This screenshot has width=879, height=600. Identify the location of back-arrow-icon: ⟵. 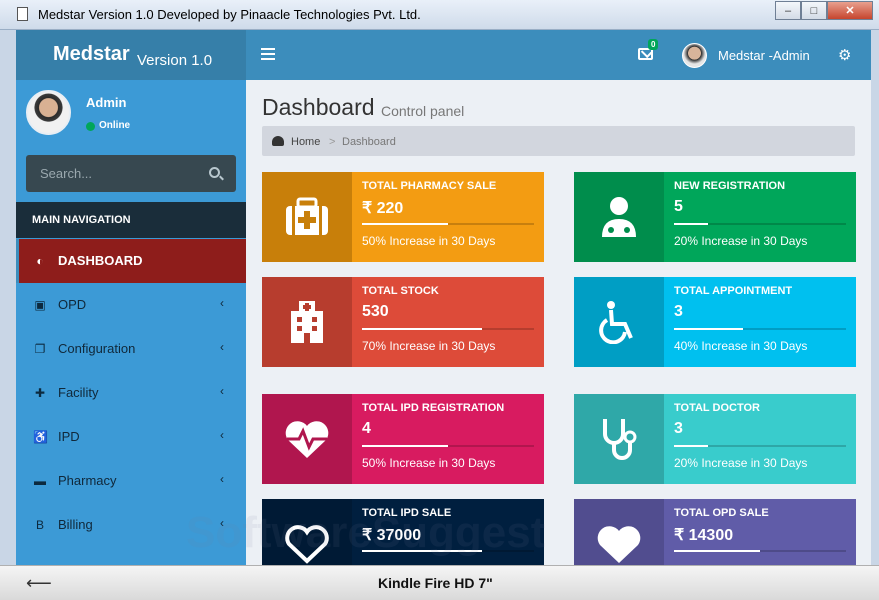
(39, 583).